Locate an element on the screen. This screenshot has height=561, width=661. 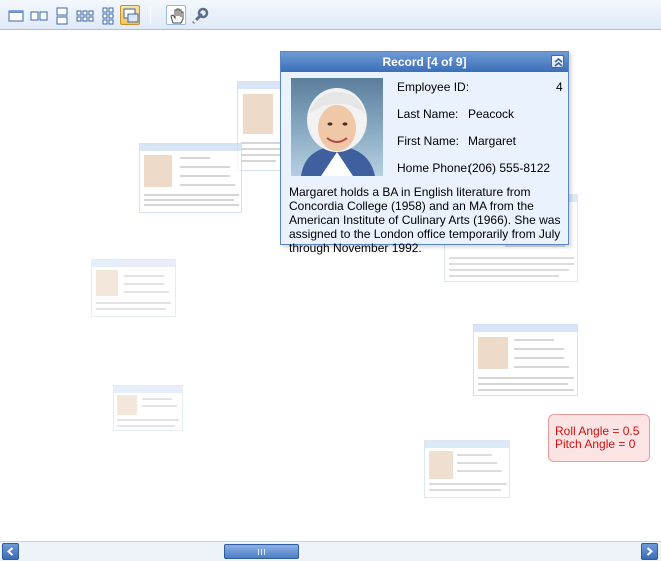
single-view-button is located at coordinates (15, 15).